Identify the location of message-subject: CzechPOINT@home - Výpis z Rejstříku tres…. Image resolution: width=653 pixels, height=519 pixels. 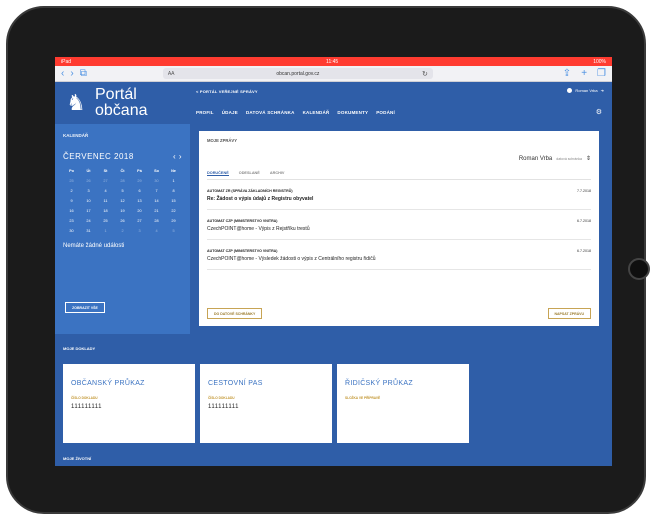
(258, 229).